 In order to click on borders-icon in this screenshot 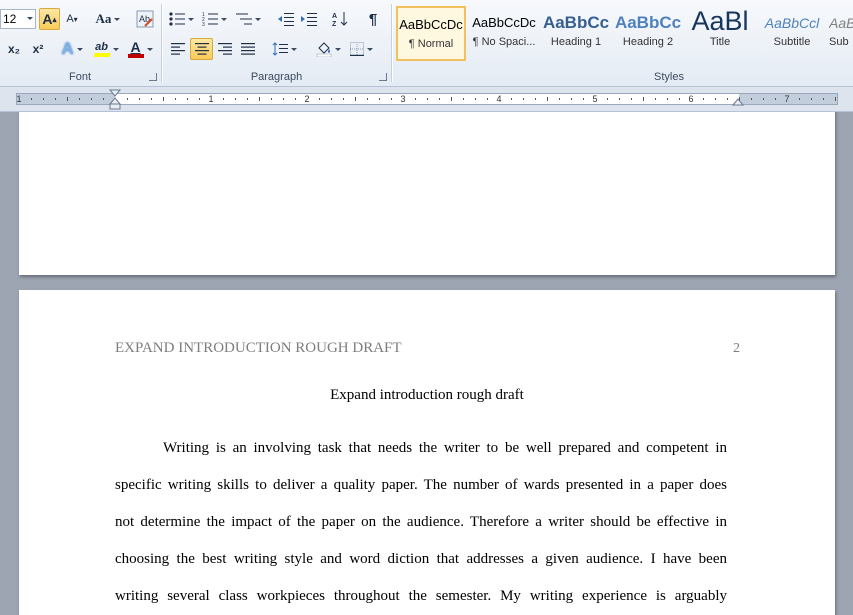, I will do `click(356, 49)`.